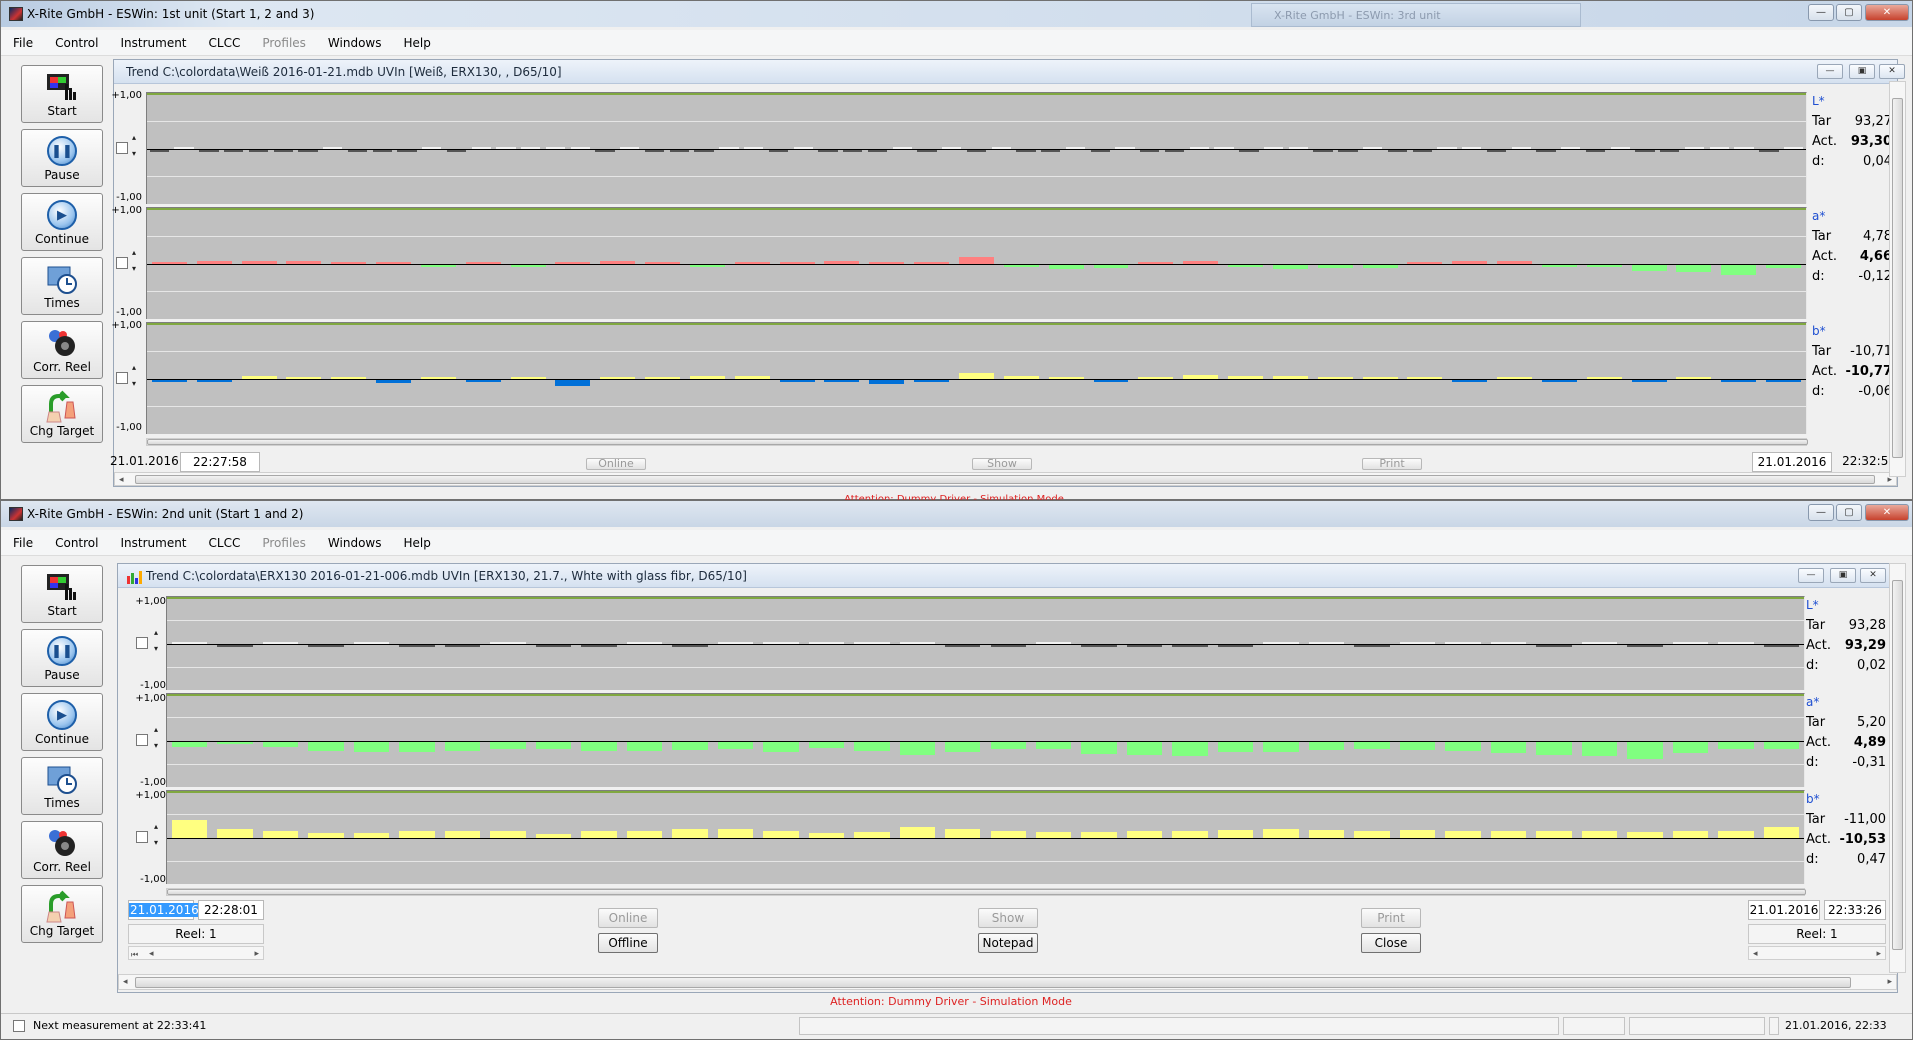 This screenshot has width=1913, height=1040. Describe the element at coordinates (1855, 910) in the screenshot. I see `end-time-field: 22:33:26` at that location.